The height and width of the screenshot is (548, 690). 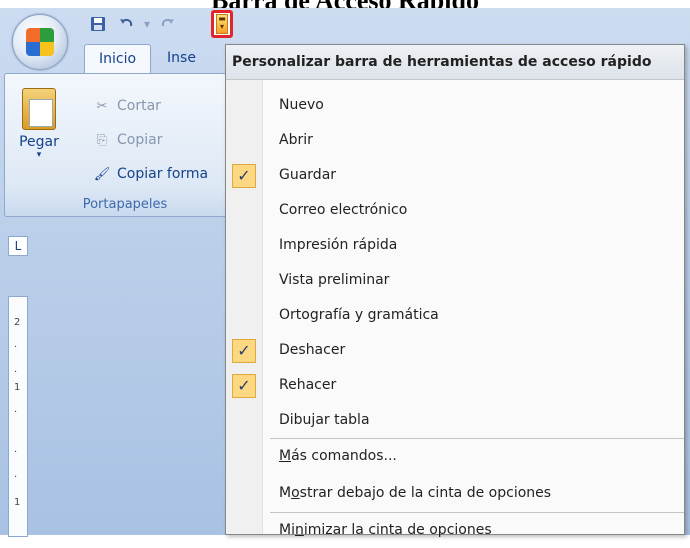 What do you see at coordinates (455, 316) in the screenshot?
I see `menu-item-6: Ortografía y gramática` at bounding box center [455, 316].